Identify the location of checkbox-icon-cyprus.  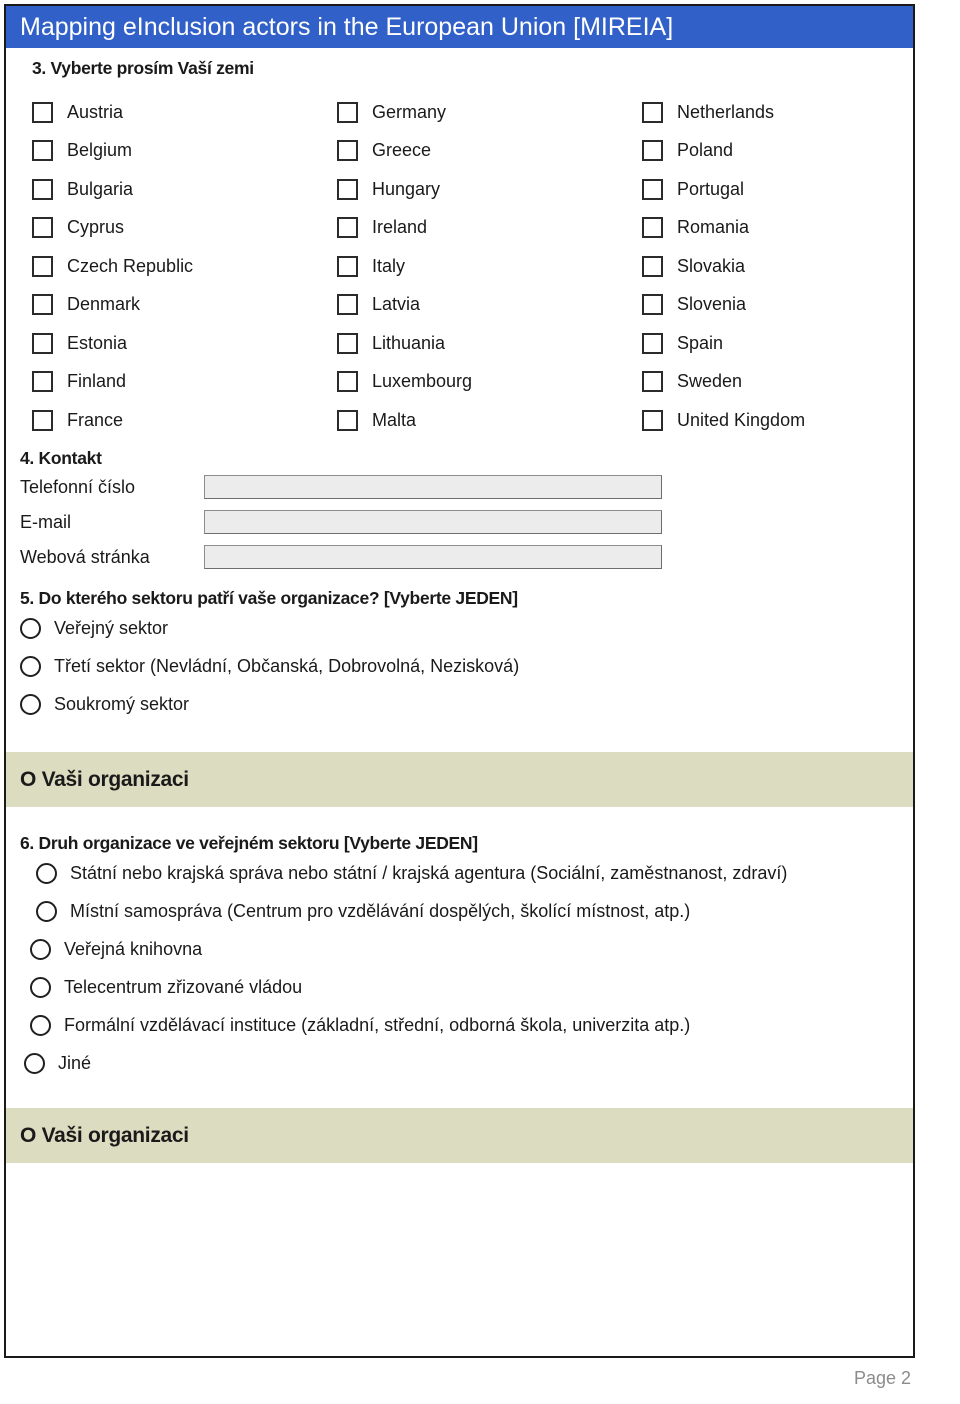
(42, 228).